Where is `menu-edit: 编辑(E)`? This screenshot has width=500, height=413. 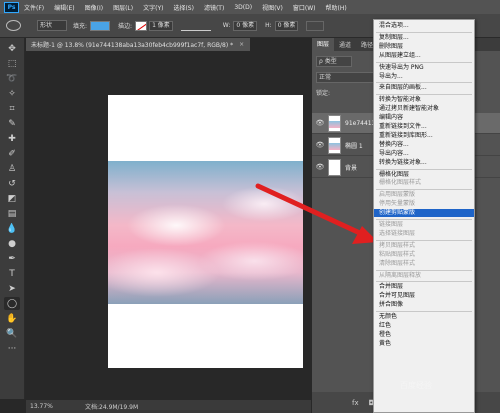 menu-edit: 编辑(E) is located at coordinates (64, 7).